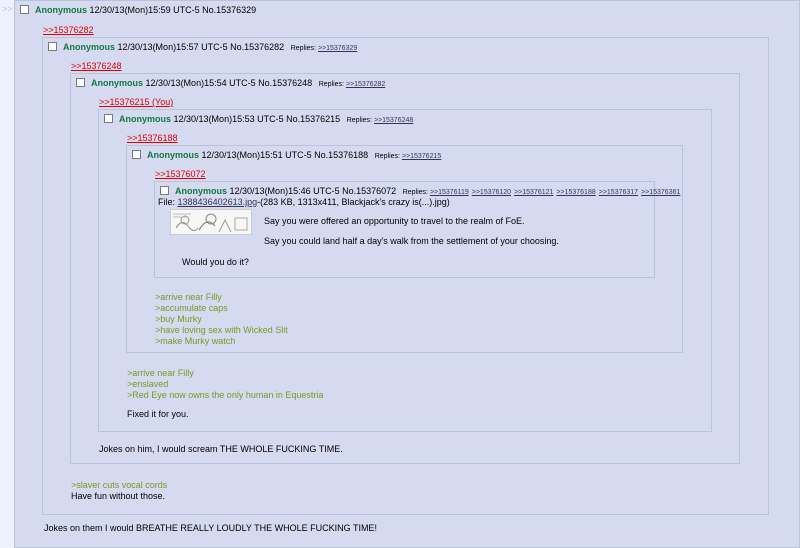  I want to click on quote-link: >>15376072, so click(180, 174).